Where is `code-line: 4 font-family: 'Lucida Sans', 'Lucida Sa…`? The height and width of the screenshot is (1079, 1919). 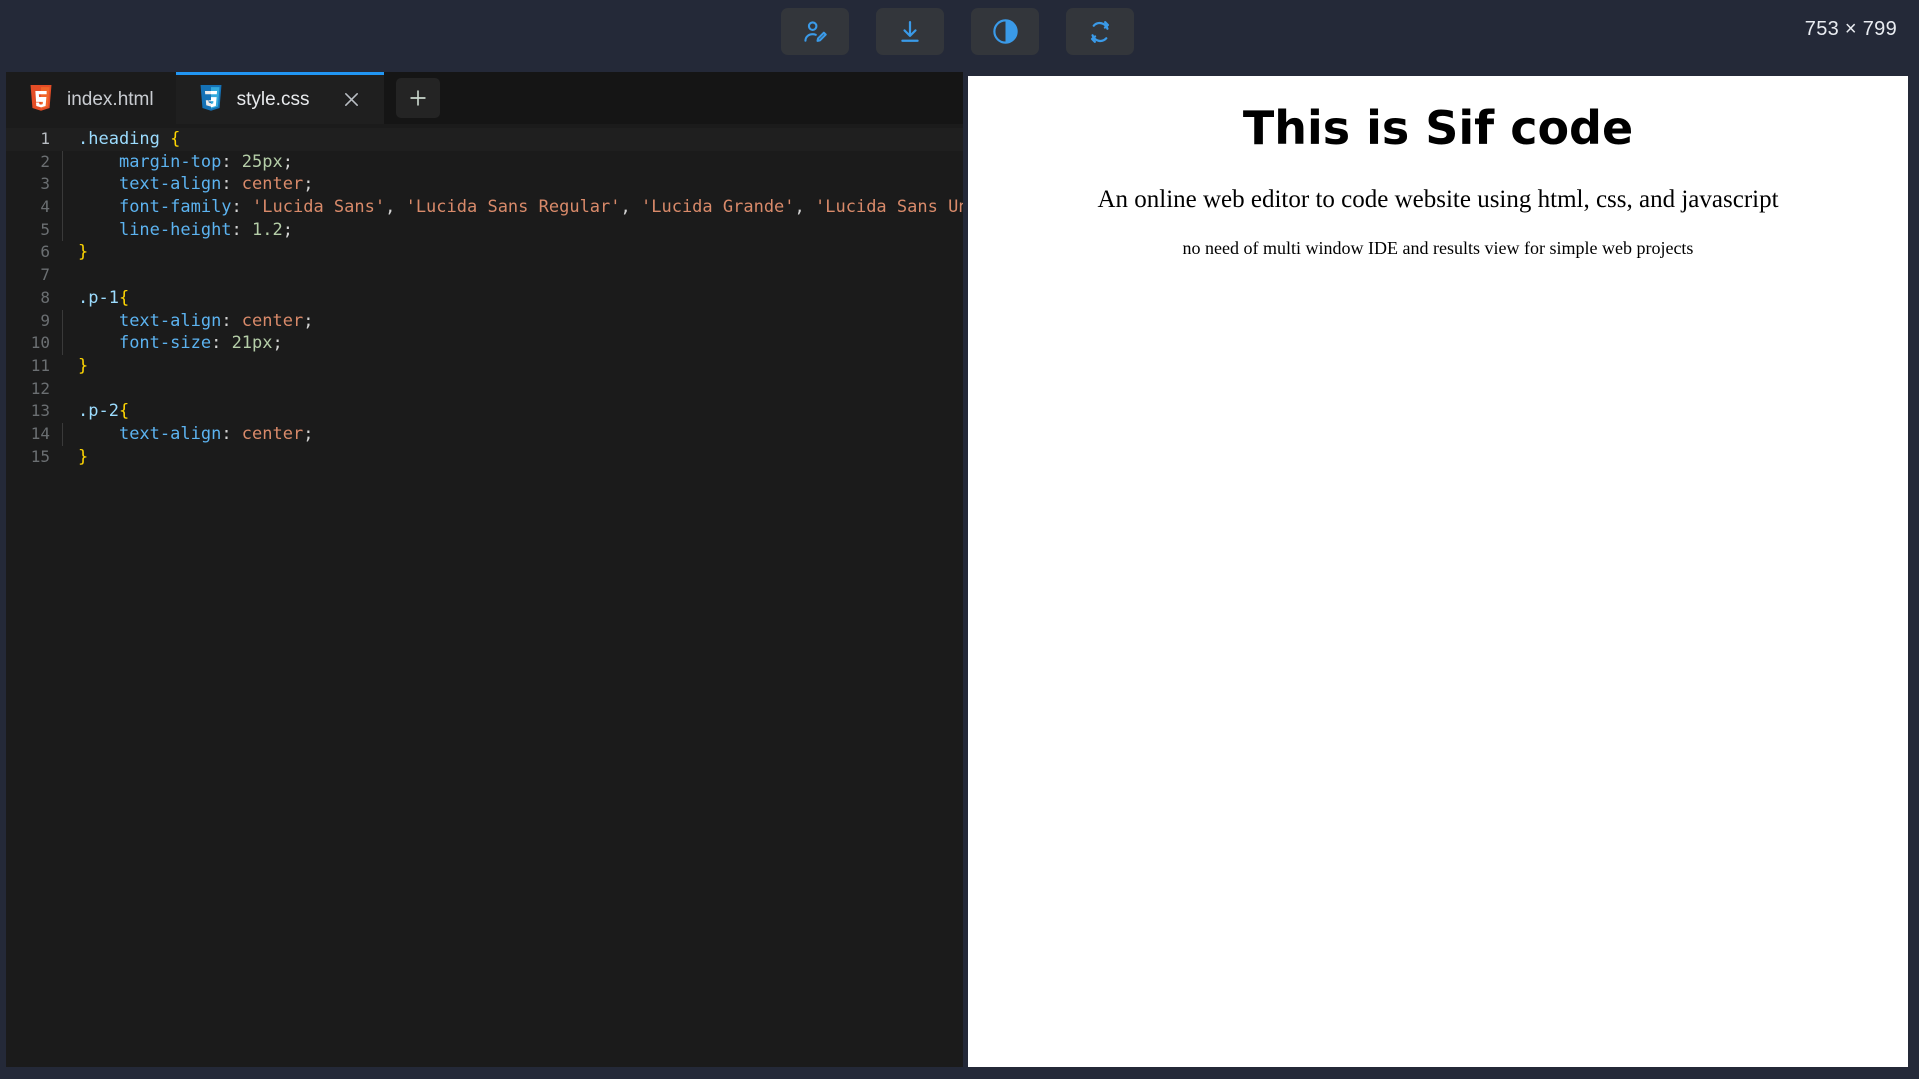 code-line: 4 font-family: 'Lucida Sans', 'Lucida Sa… is located at coordinates (484, 207).